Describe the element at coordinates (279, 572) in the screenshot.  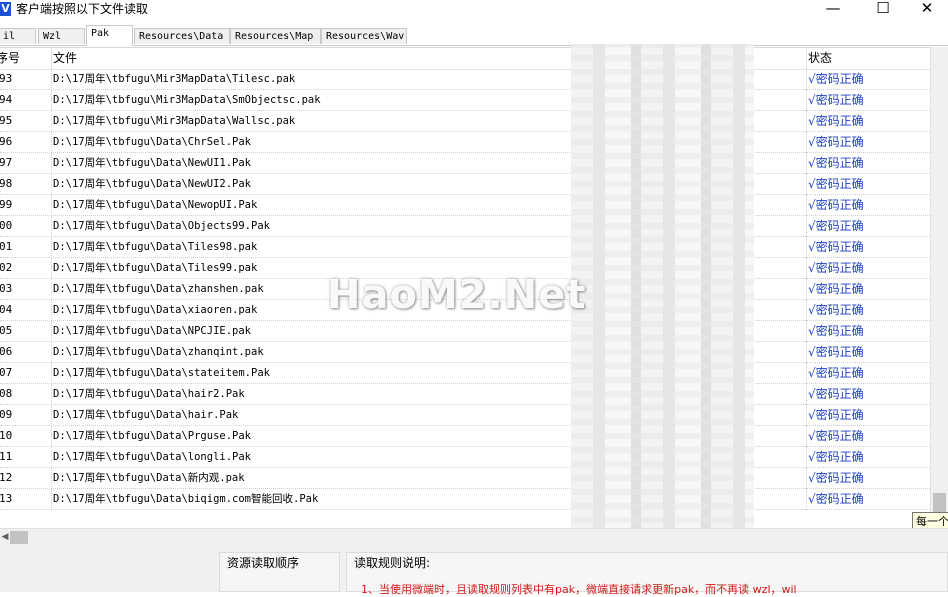
I see `read-order-panel: 资源读取顺序` at that location.